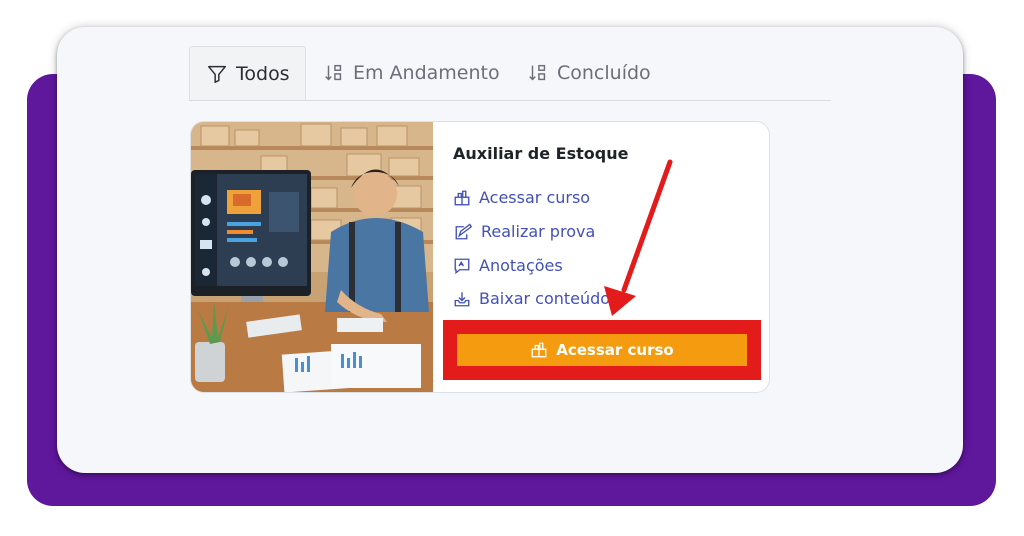  I want to click on pointer-arrow-icon, so click(638, 237).